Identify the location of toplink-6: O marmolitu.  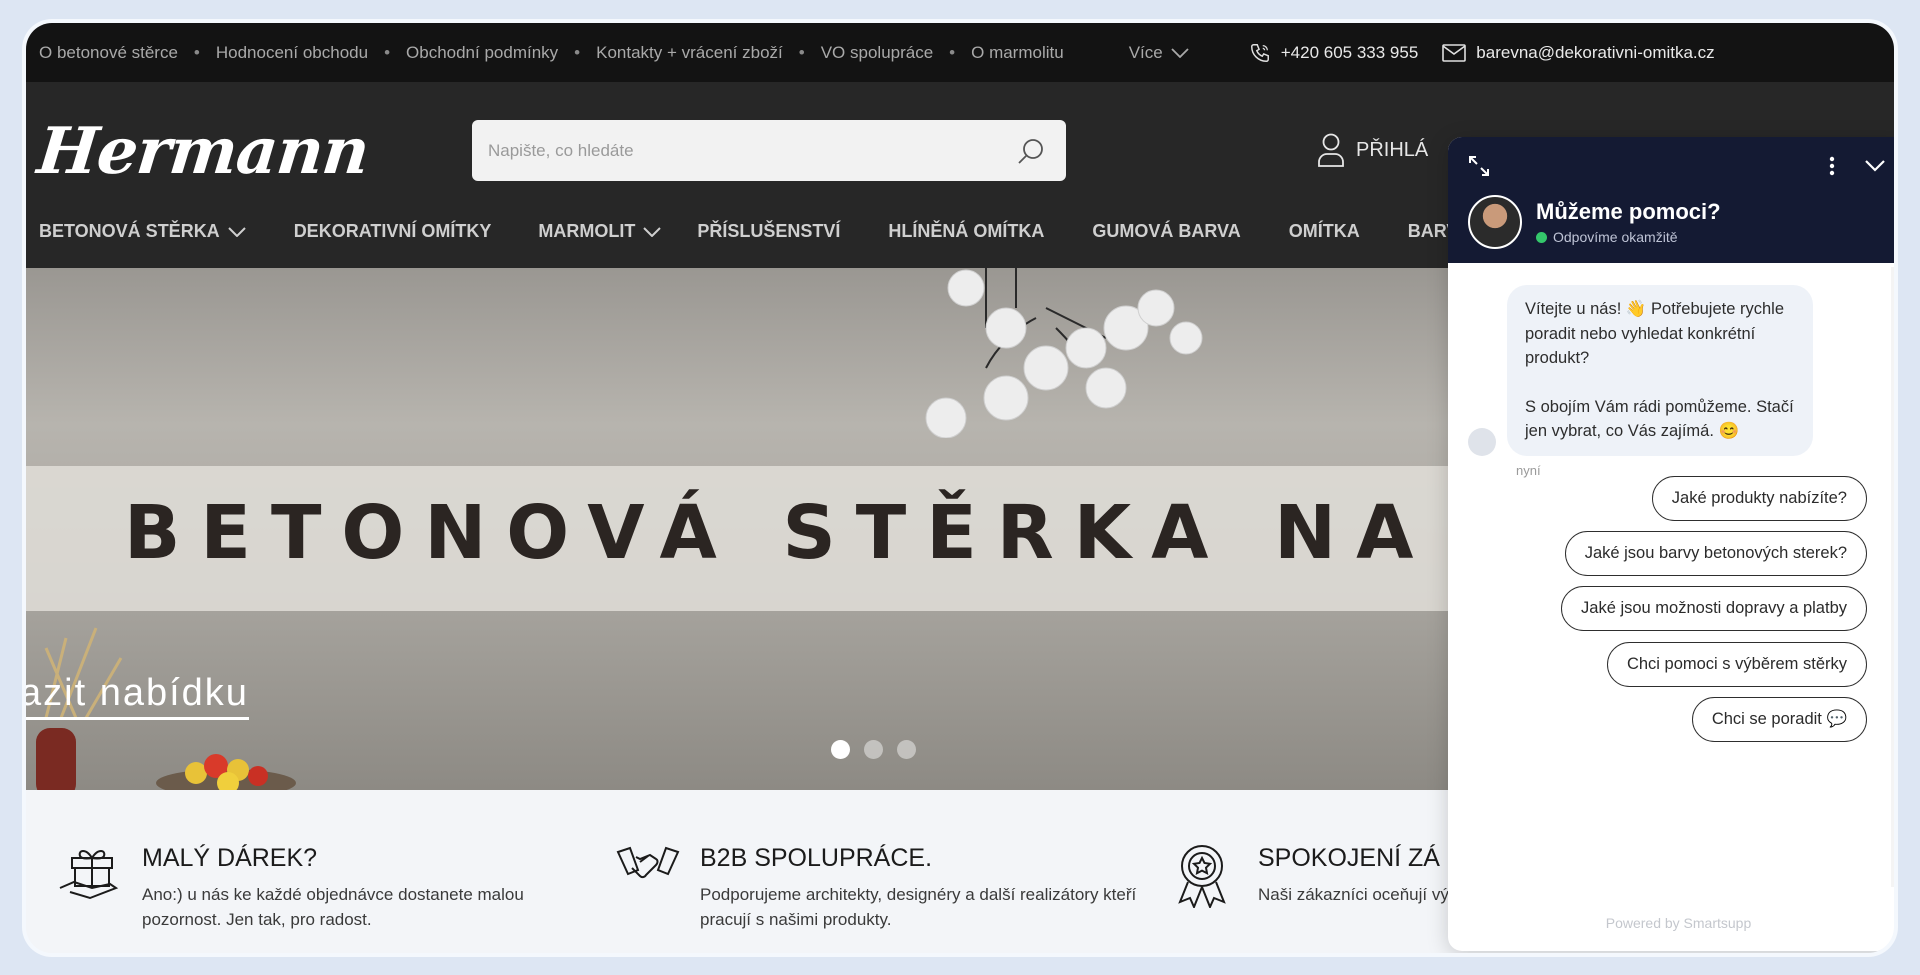
(1017, 53).